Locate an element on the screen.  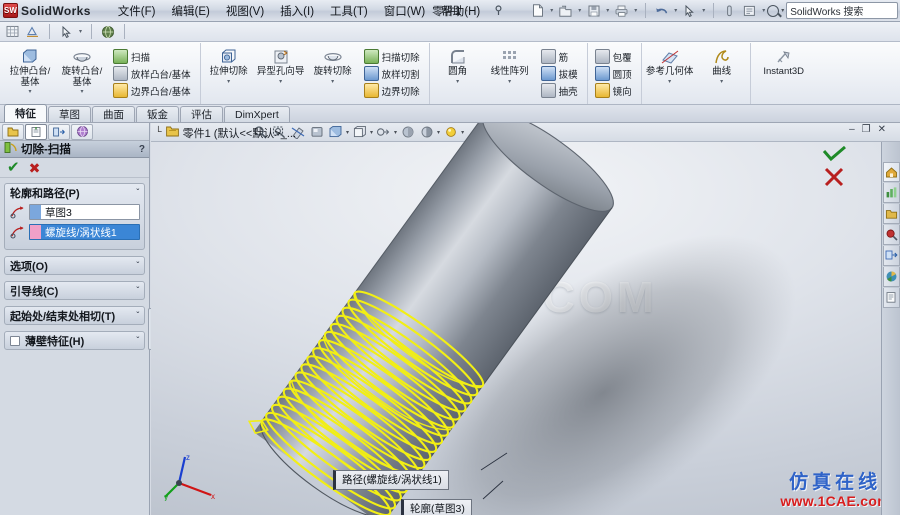
display-manager-tab is located at coordinates (82, 131).